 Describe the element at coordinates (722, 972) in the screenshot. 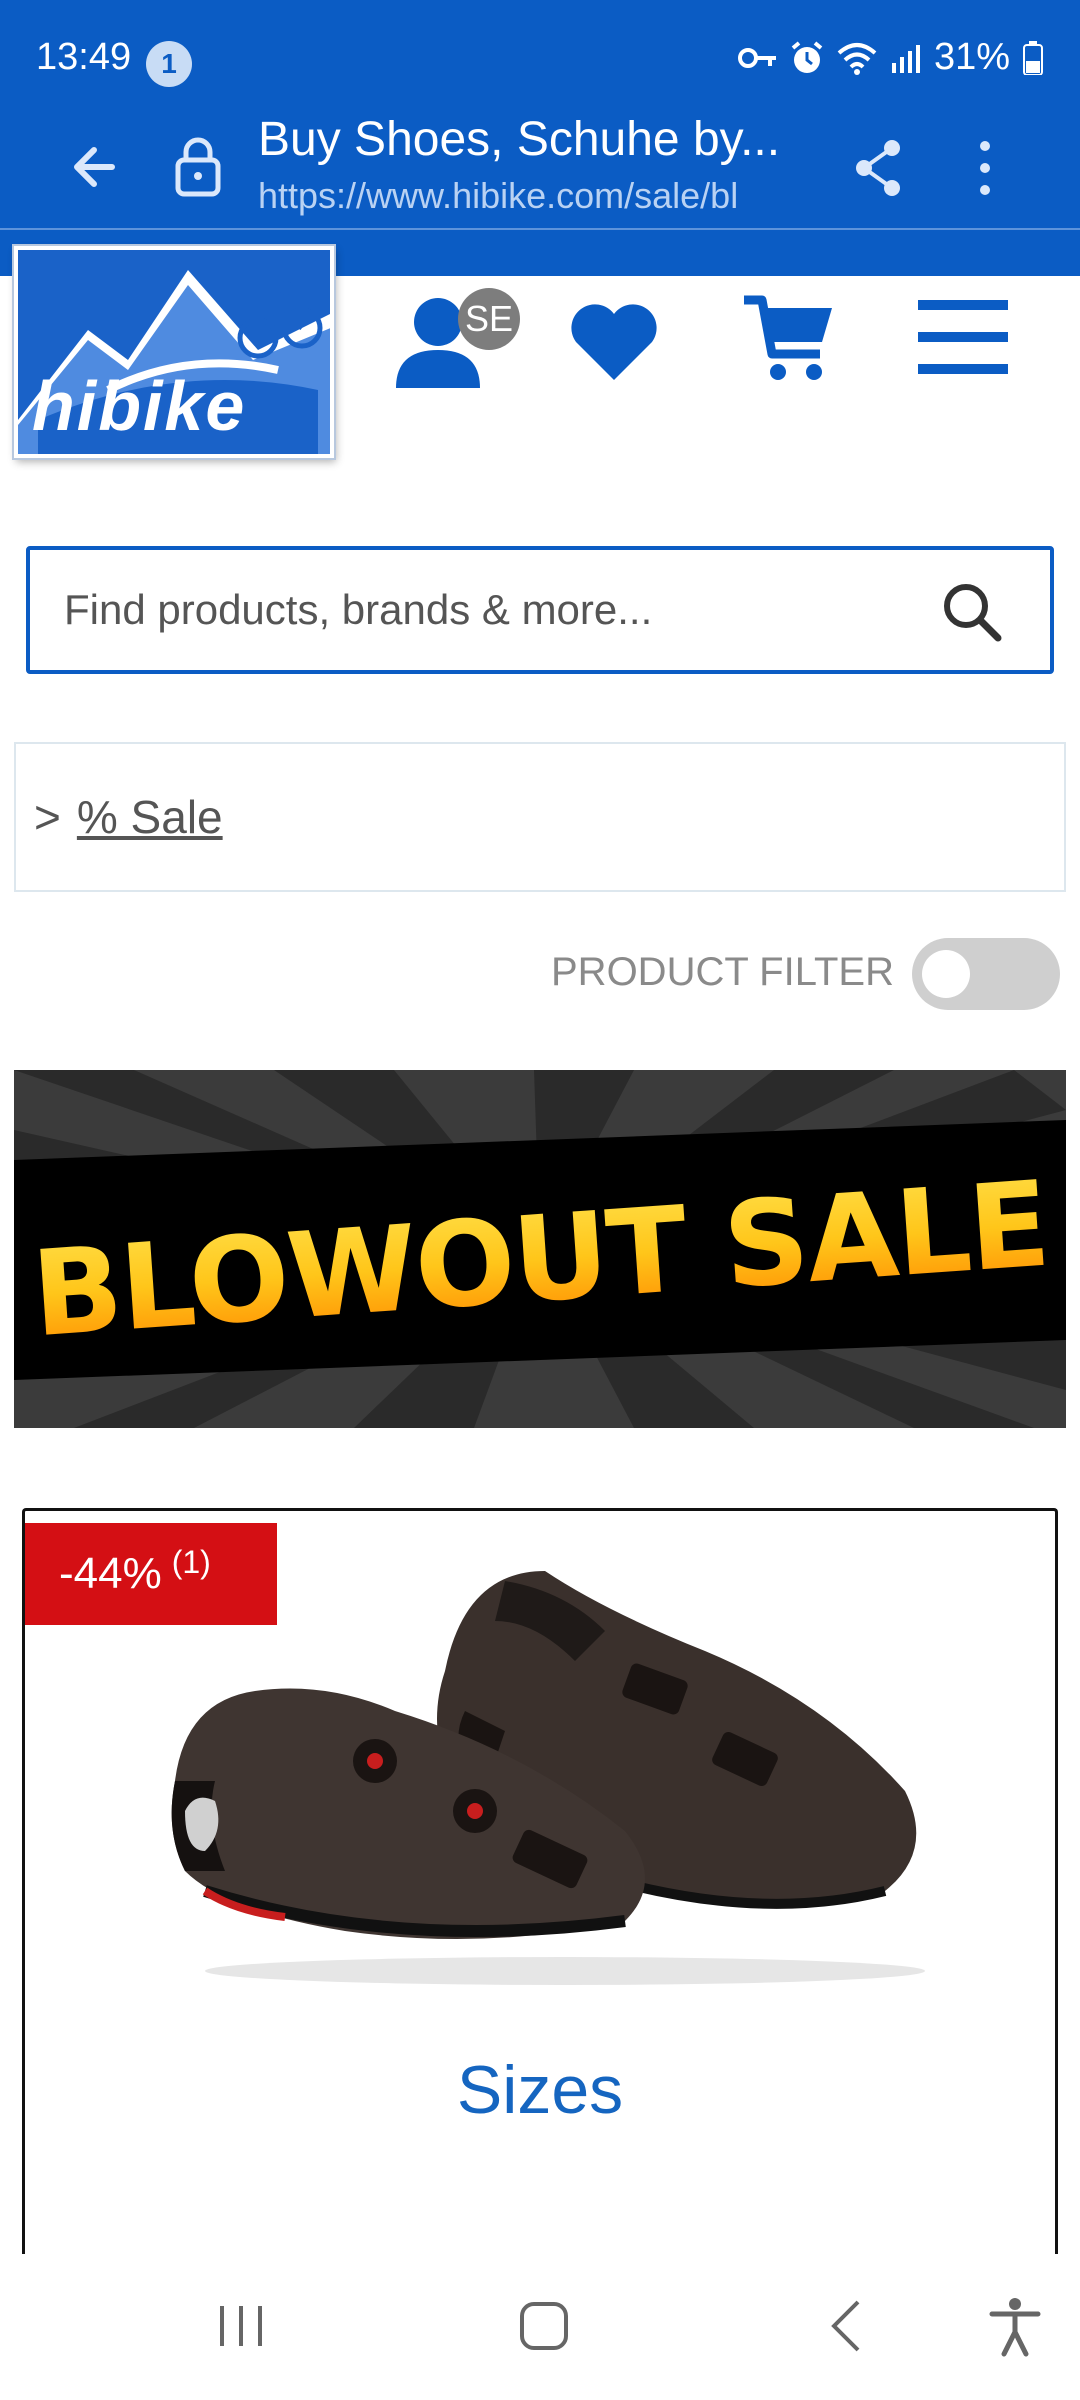

I see `product-filter-label: PRODUCT FILTER` at that location.